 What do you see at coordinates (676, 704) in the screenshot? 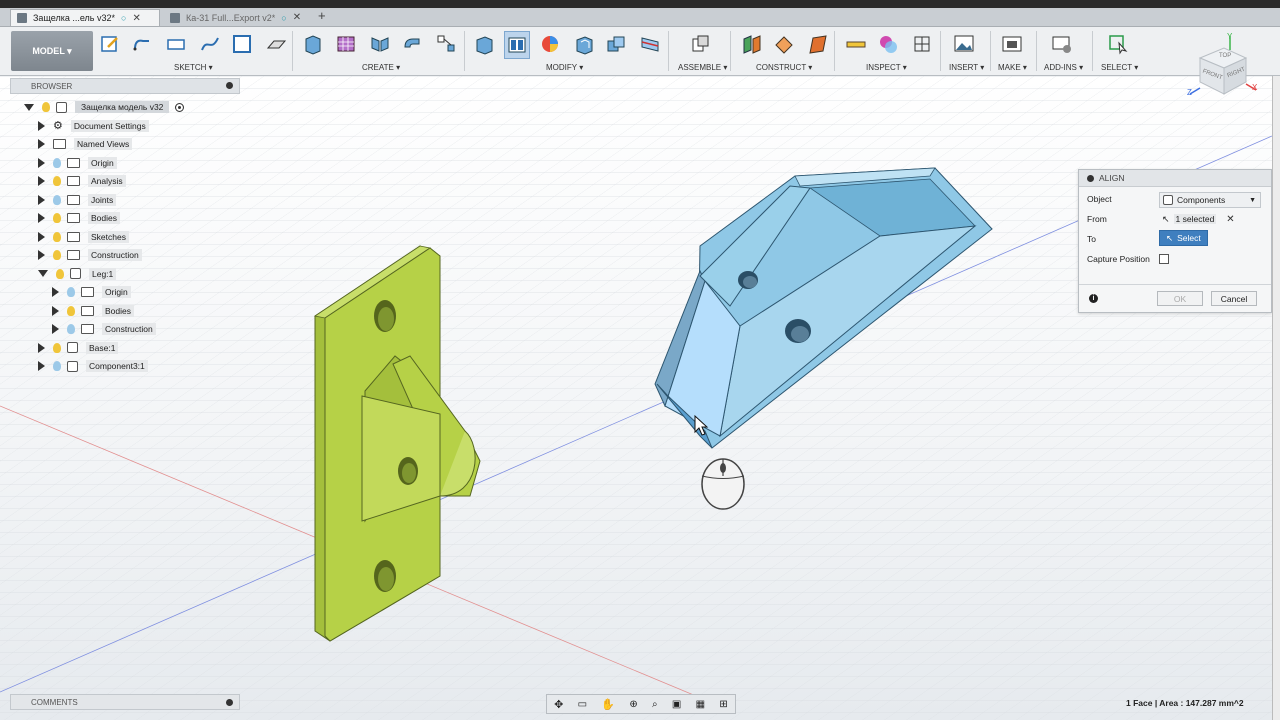
I see `display-settings-icon: ▣` at bounding box center [676, 704].